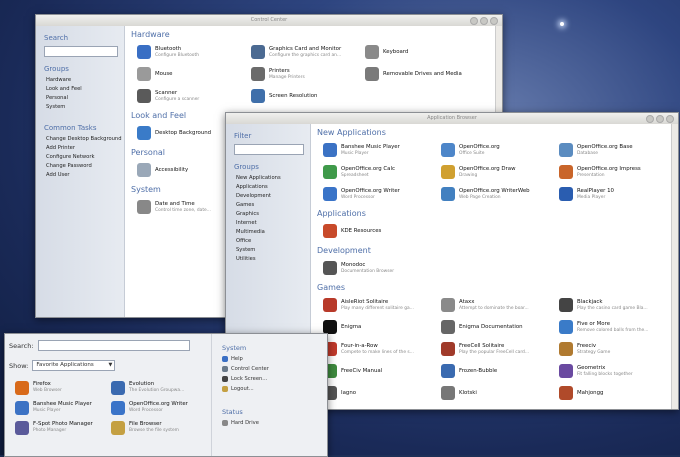 The width and height of the screenshot is (680, 457). I want to click on launcher-text: KDE Resources, so click(361, 231).